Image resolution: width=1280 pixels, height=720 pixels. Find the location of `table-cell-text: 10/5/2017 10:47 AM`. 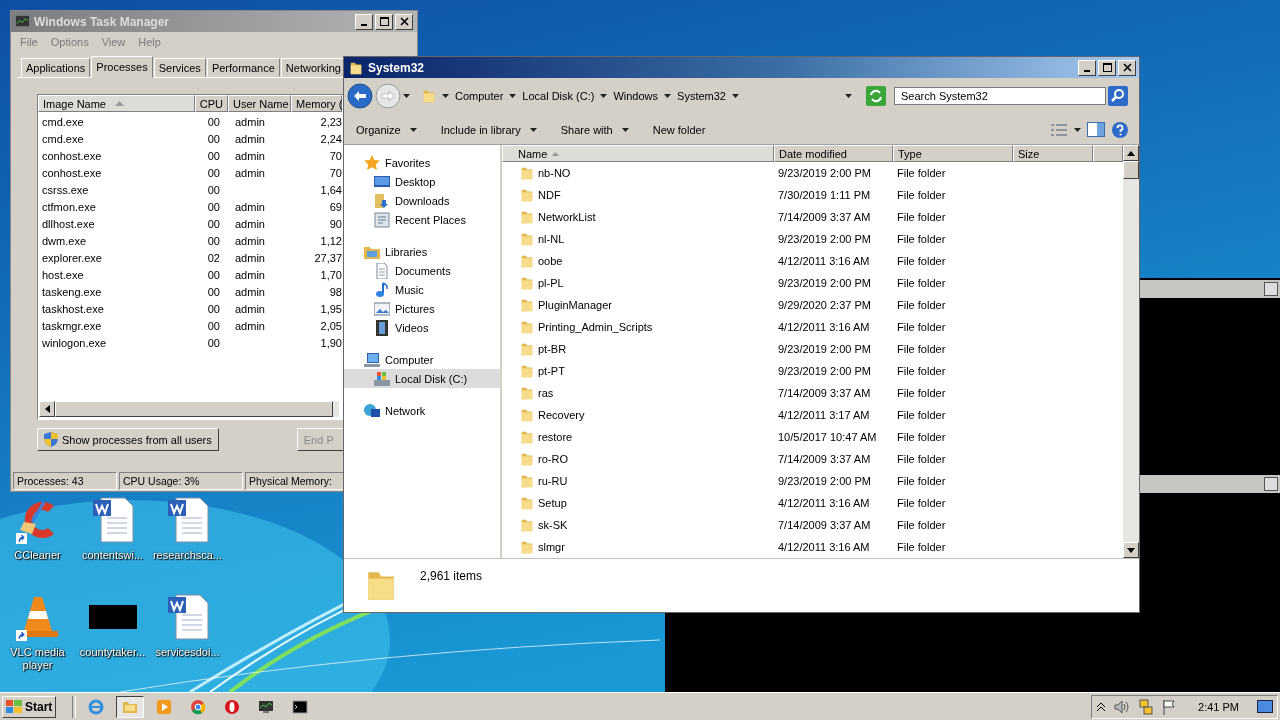

table-cell-text: 10/5/2017 10:47 AM is located at coordinates (827, 437).